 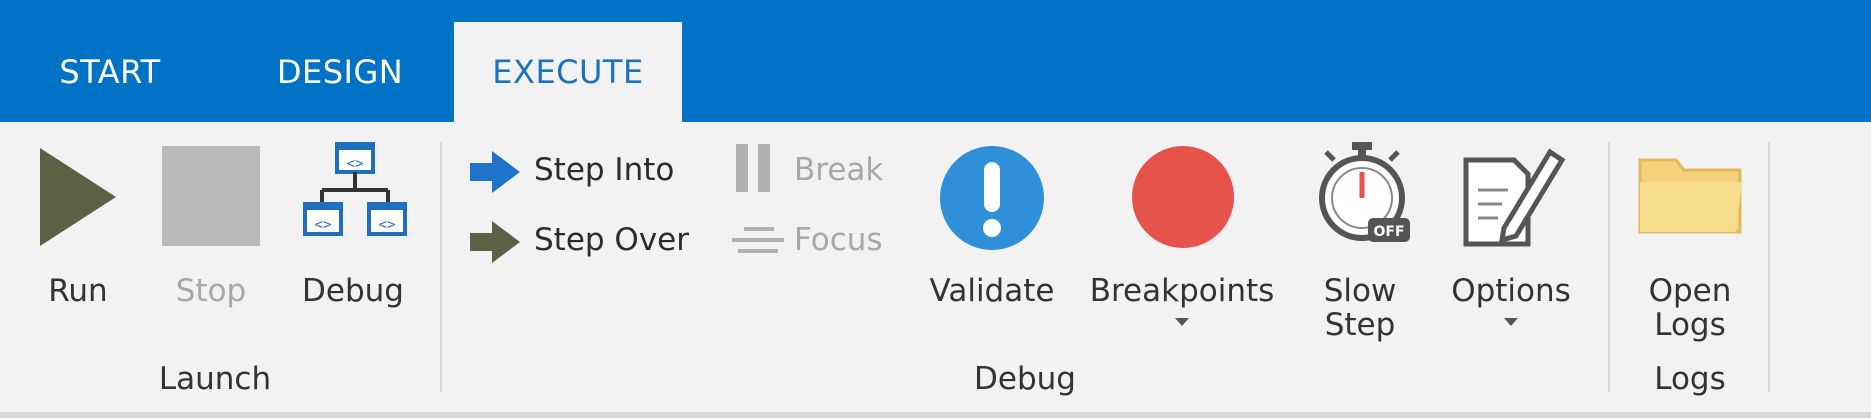 I want to click on options-pencil-document-icon, so click(x=1514, y=197).